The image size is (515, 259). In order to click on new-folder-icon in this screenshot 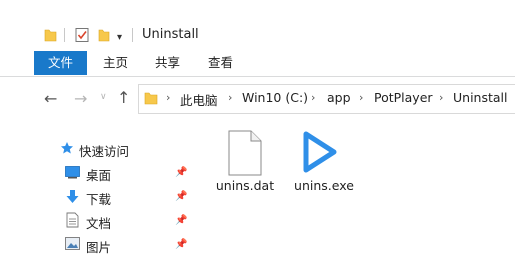, I will do `click(104, 35)`.